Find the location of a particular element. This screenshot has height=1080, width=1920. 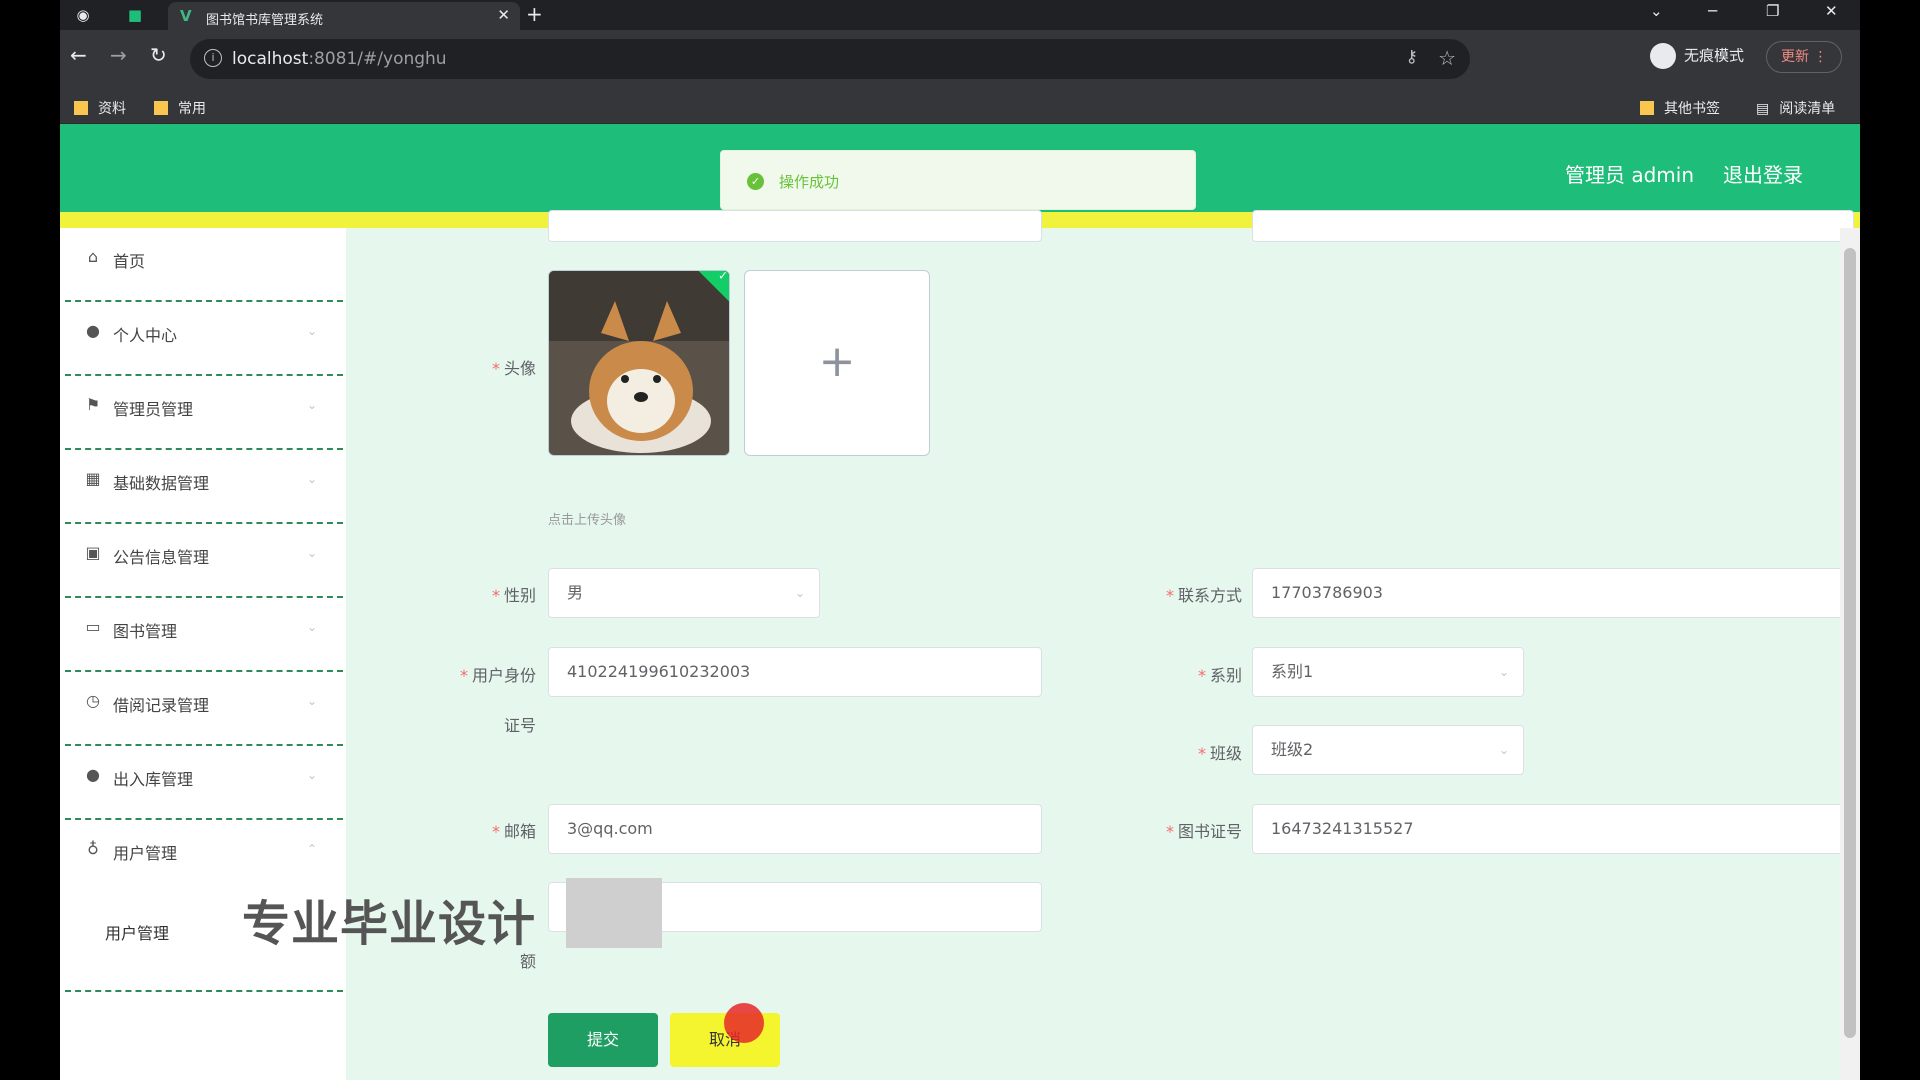

other-bookmarks: 其他书签 is located at coordinates (1680, 108).